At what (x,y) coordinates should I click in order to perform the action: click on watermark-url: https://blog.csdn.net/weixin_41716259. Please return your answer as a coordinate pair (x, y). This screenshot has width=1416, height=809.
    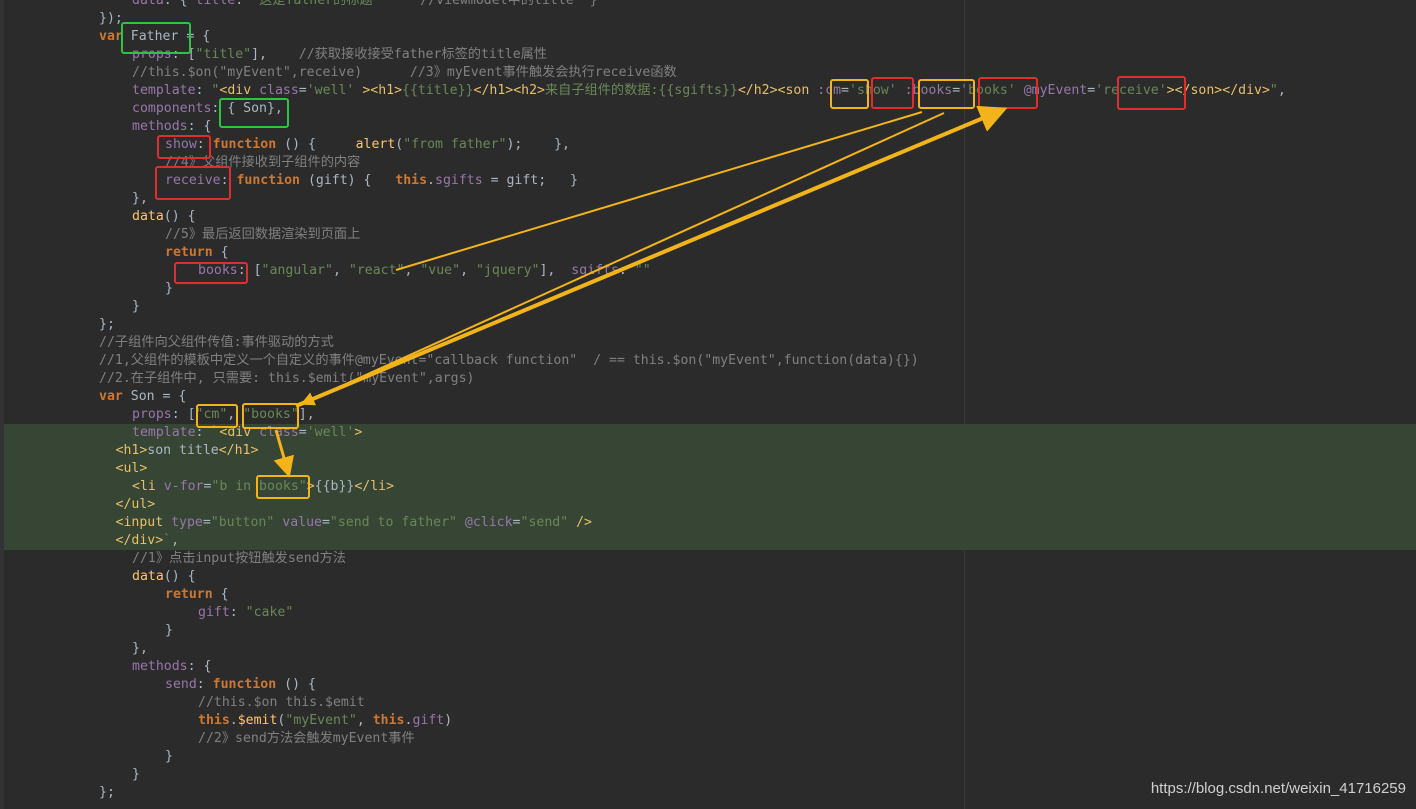
    Looking at the image, I should click on (1278, 788).